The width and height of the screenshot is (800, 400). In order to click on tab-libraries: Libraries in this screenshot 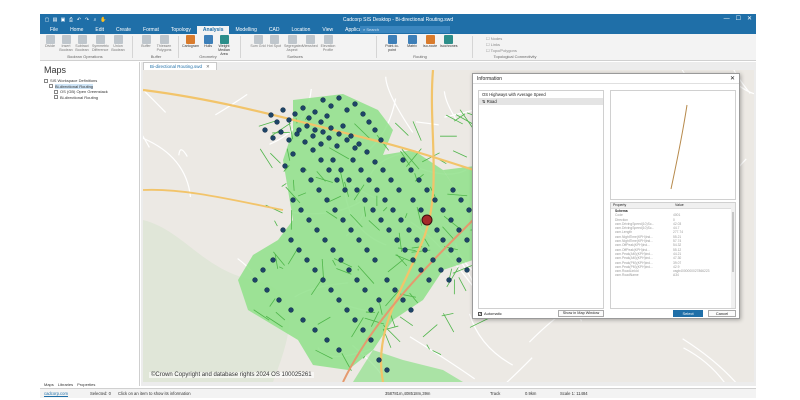, I will do `click(65, 384)`.